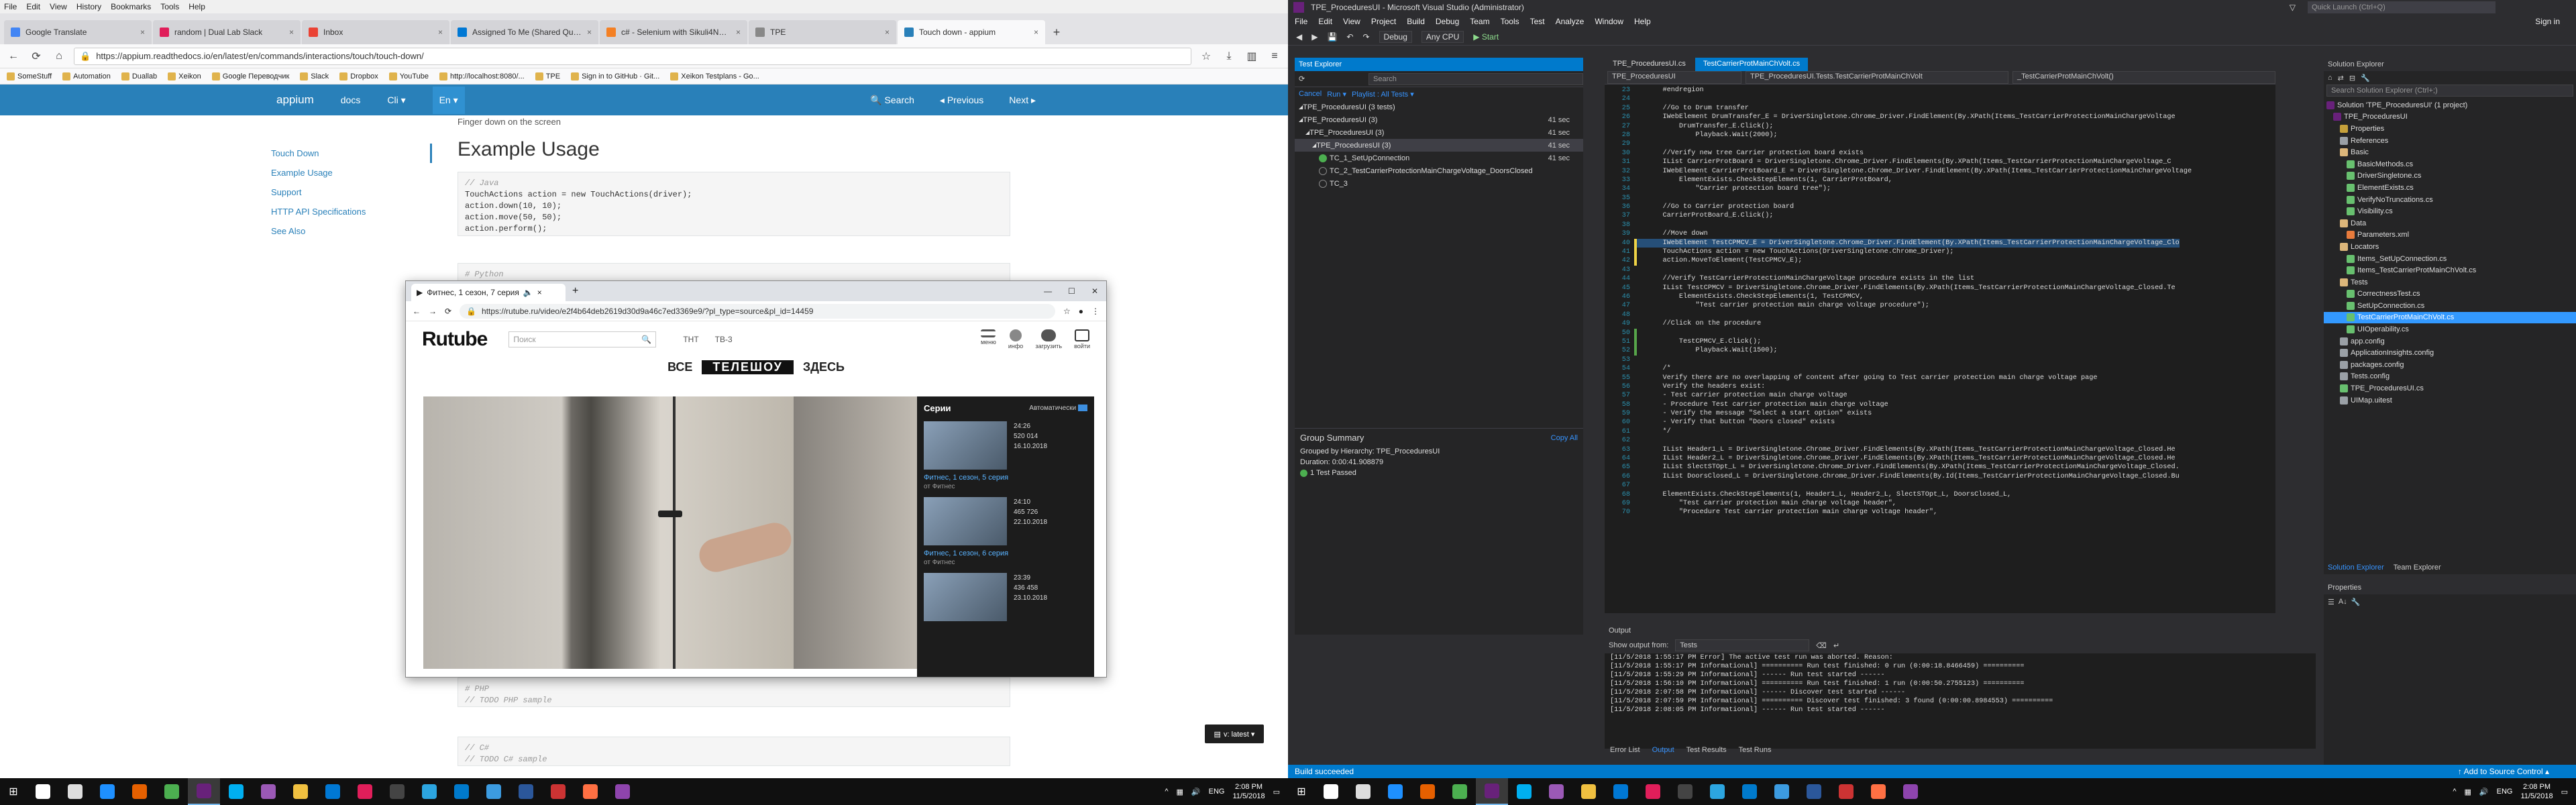 The height and width of the screenshot is (805, 2576). What do you see at coordinates (2450, 341) in the screenshot?
I see `solution-tree-item: app.config` at bounding box center [2450, 341].